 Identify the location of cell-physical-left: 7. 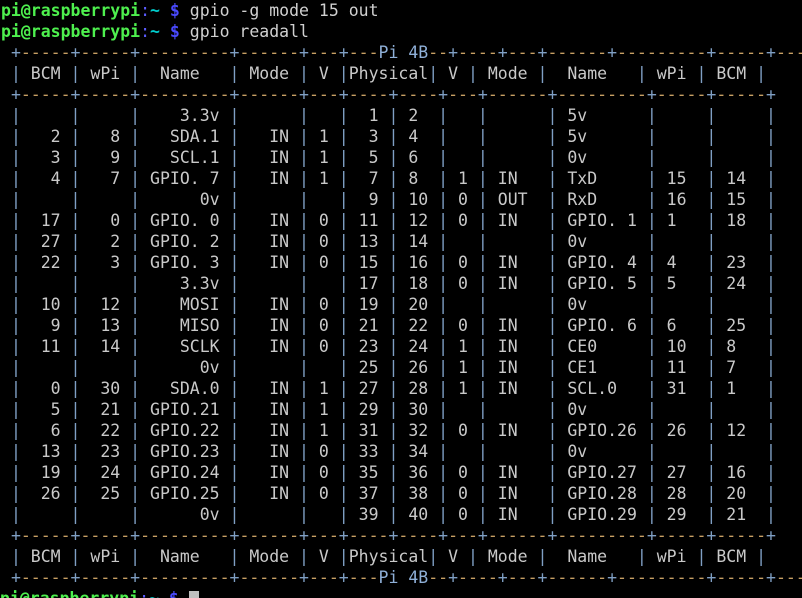
(368, 178).